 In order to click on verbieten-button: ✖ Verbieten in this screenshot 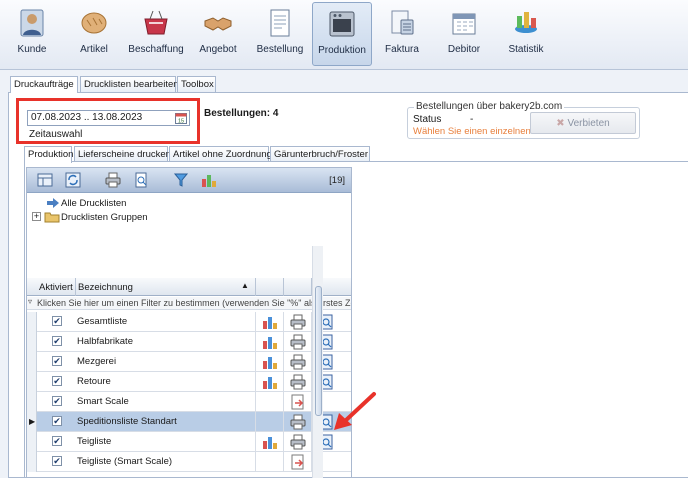, I will do `click(583, 123)`.